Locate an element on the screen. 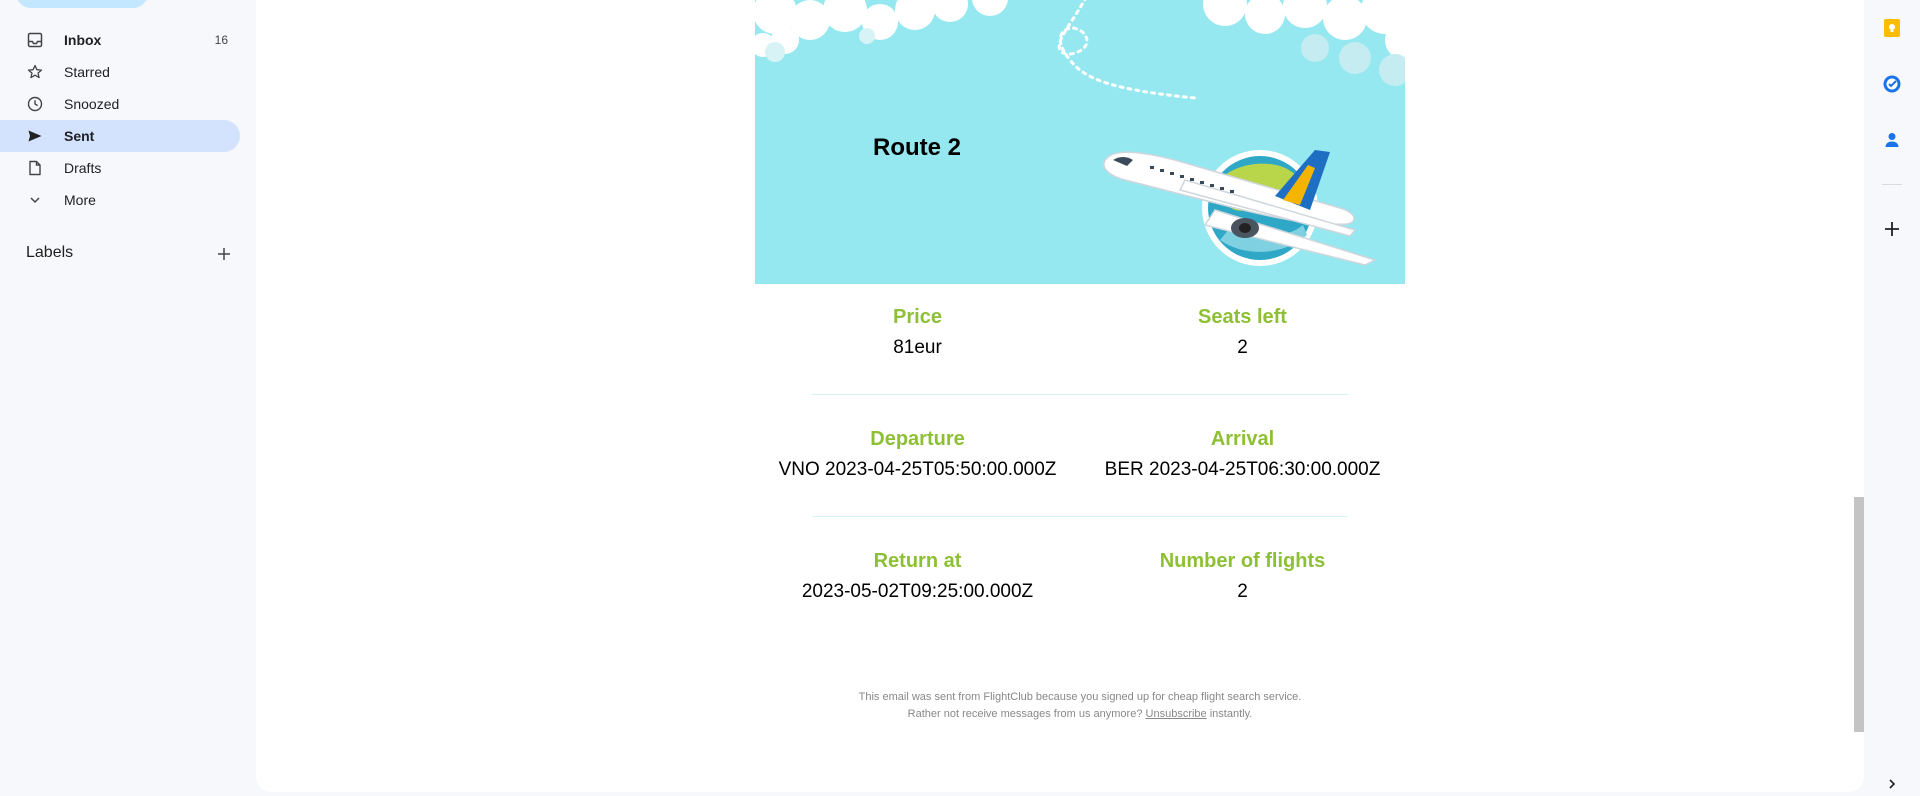 This screenshot has height=796, width=1920. sidebar-item-label: More is located at coordinates (80, 200).